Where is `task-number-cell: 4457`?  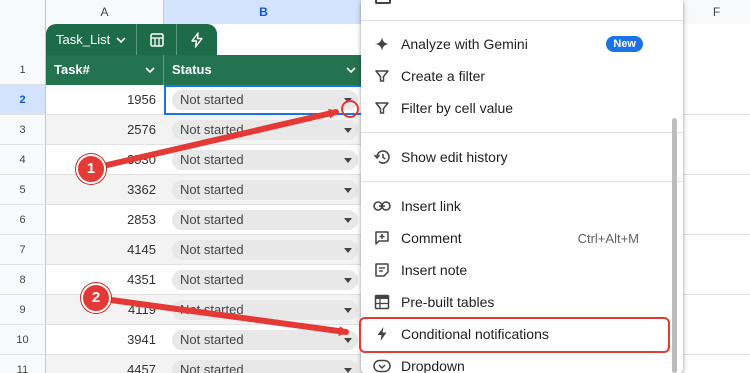
task-number-cell: 4457 is located at coordinates (105, 364).